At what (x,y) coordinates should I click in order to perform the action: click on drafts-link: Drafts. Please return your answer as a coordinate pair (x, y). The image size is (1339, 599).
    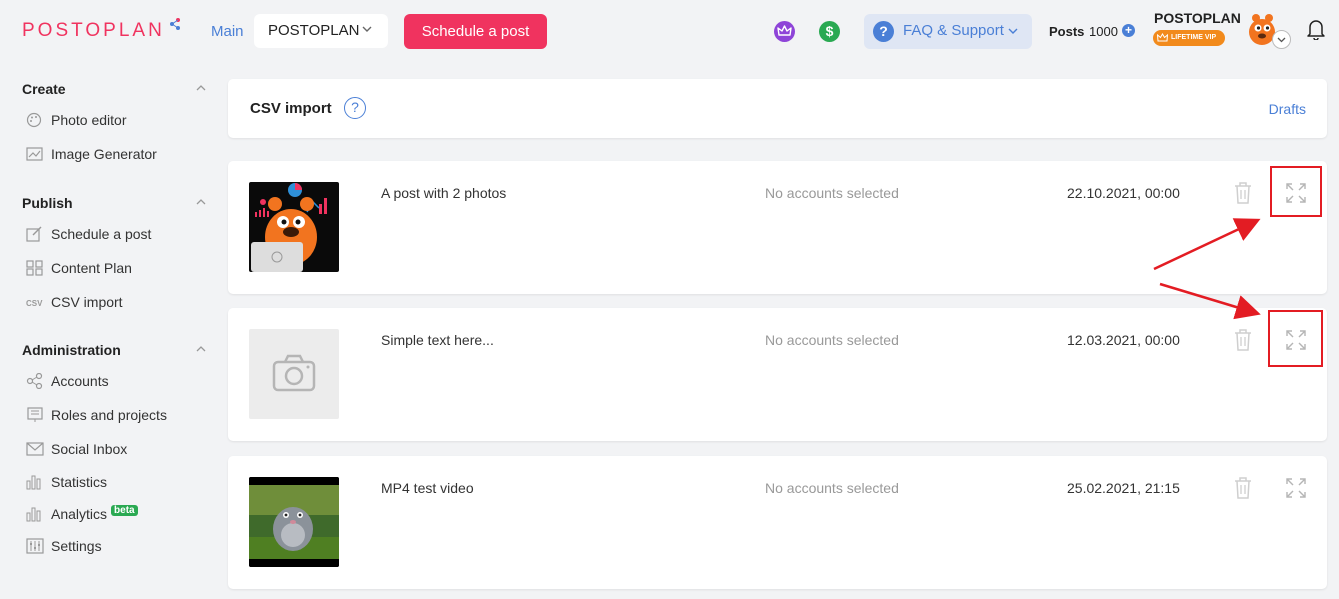
    Looking at the image, I should click on (1287, 109).